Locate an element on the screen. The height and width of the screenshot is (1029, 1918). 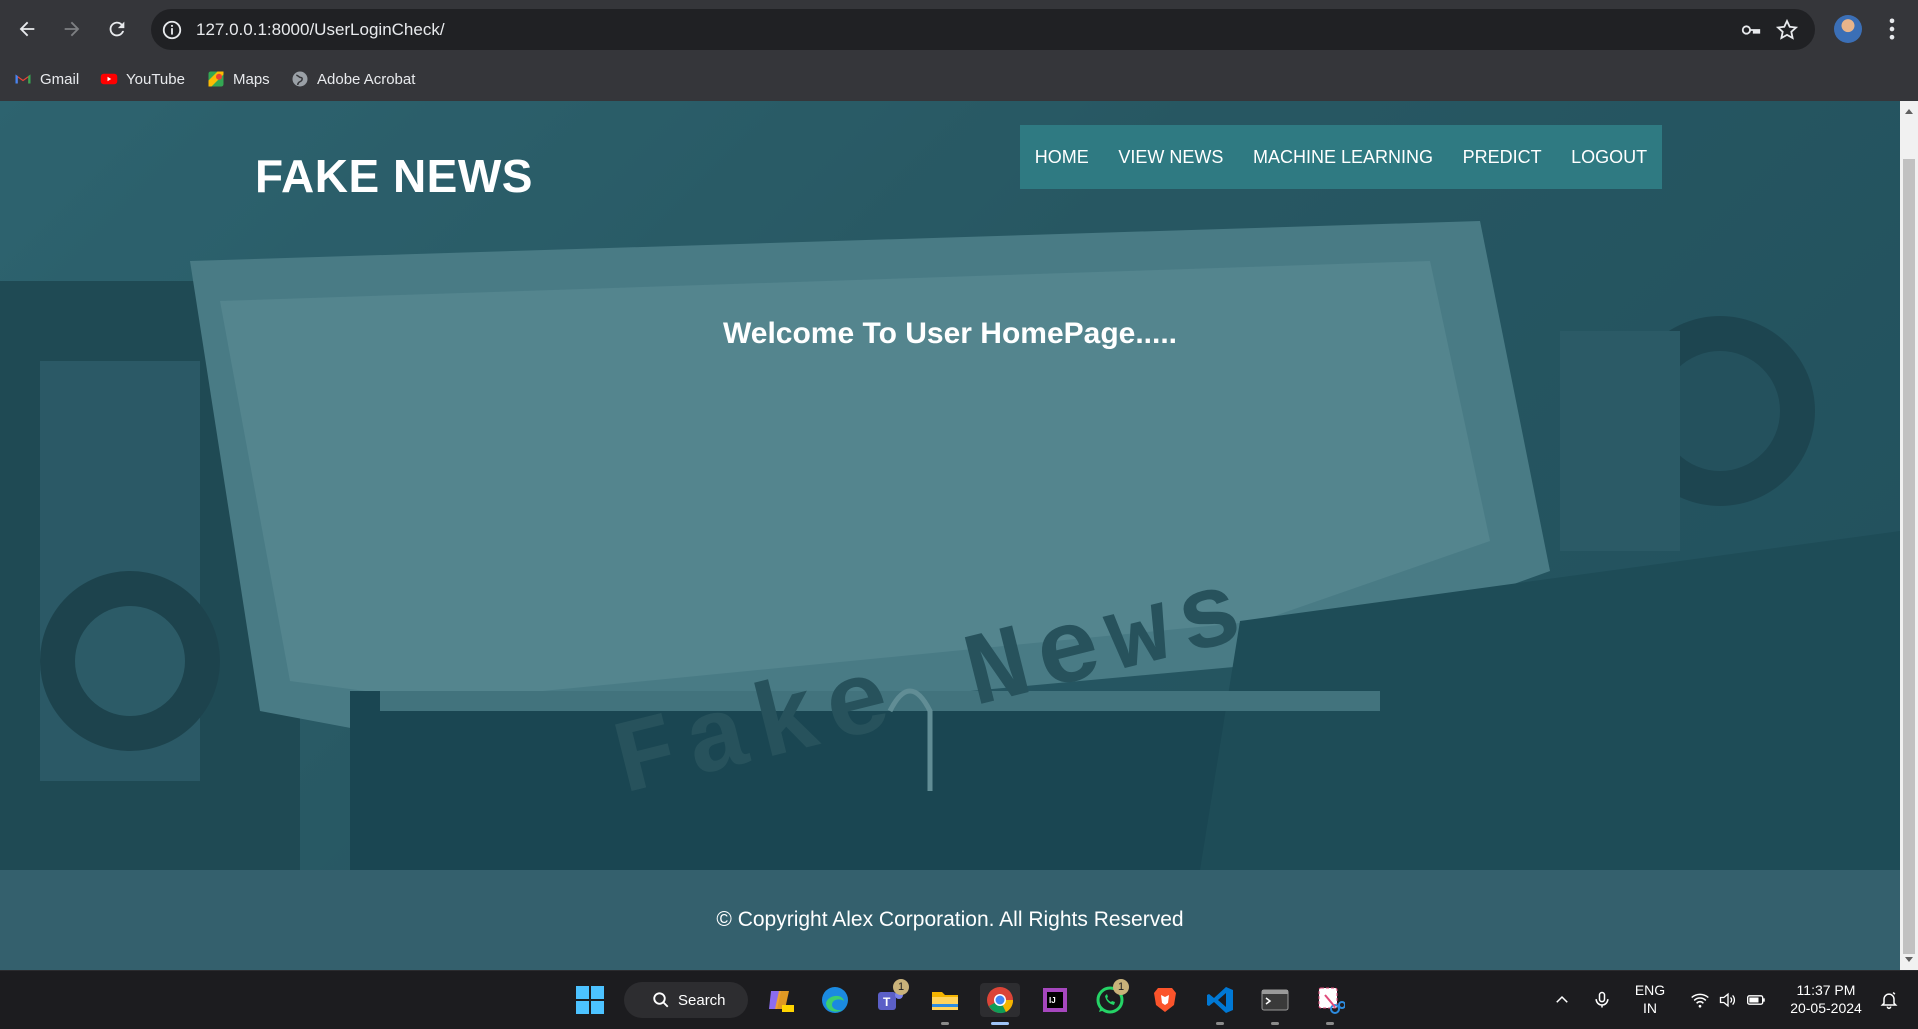
reload-button is located at coordinates (117, 29).